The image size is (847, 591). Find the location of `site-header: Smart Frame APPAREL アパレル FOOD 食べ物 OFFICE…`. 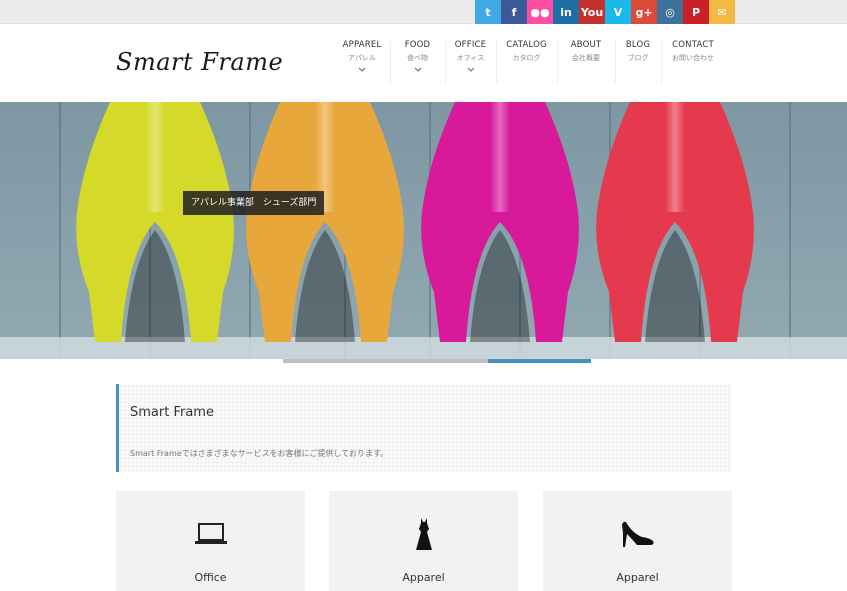

site-header: Smart Frame APPAREL アパレル FOOD 食べ物 OFFICE… is located at coordinates (423, 63).